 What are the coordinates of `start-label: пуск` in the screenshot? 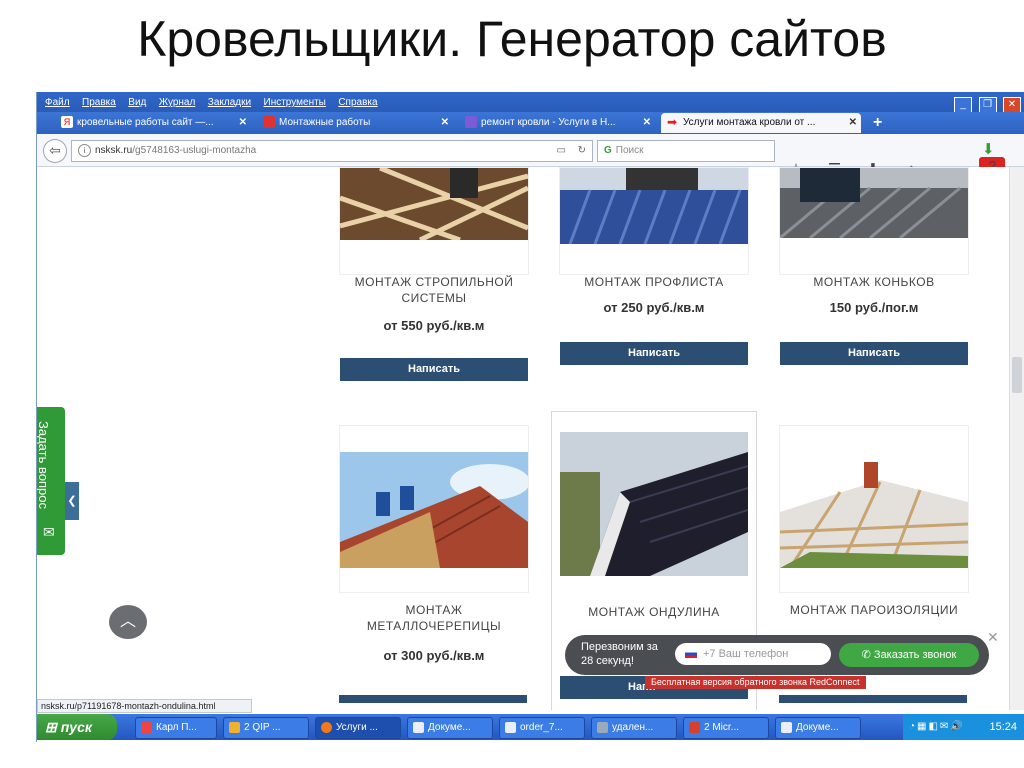 It's located at (76, 727).